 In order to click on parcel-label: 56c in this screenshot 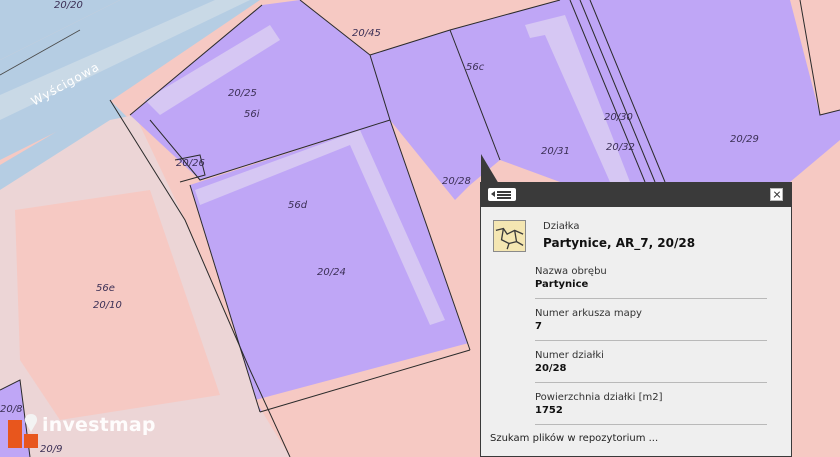, I will do `click(475, 67)`.